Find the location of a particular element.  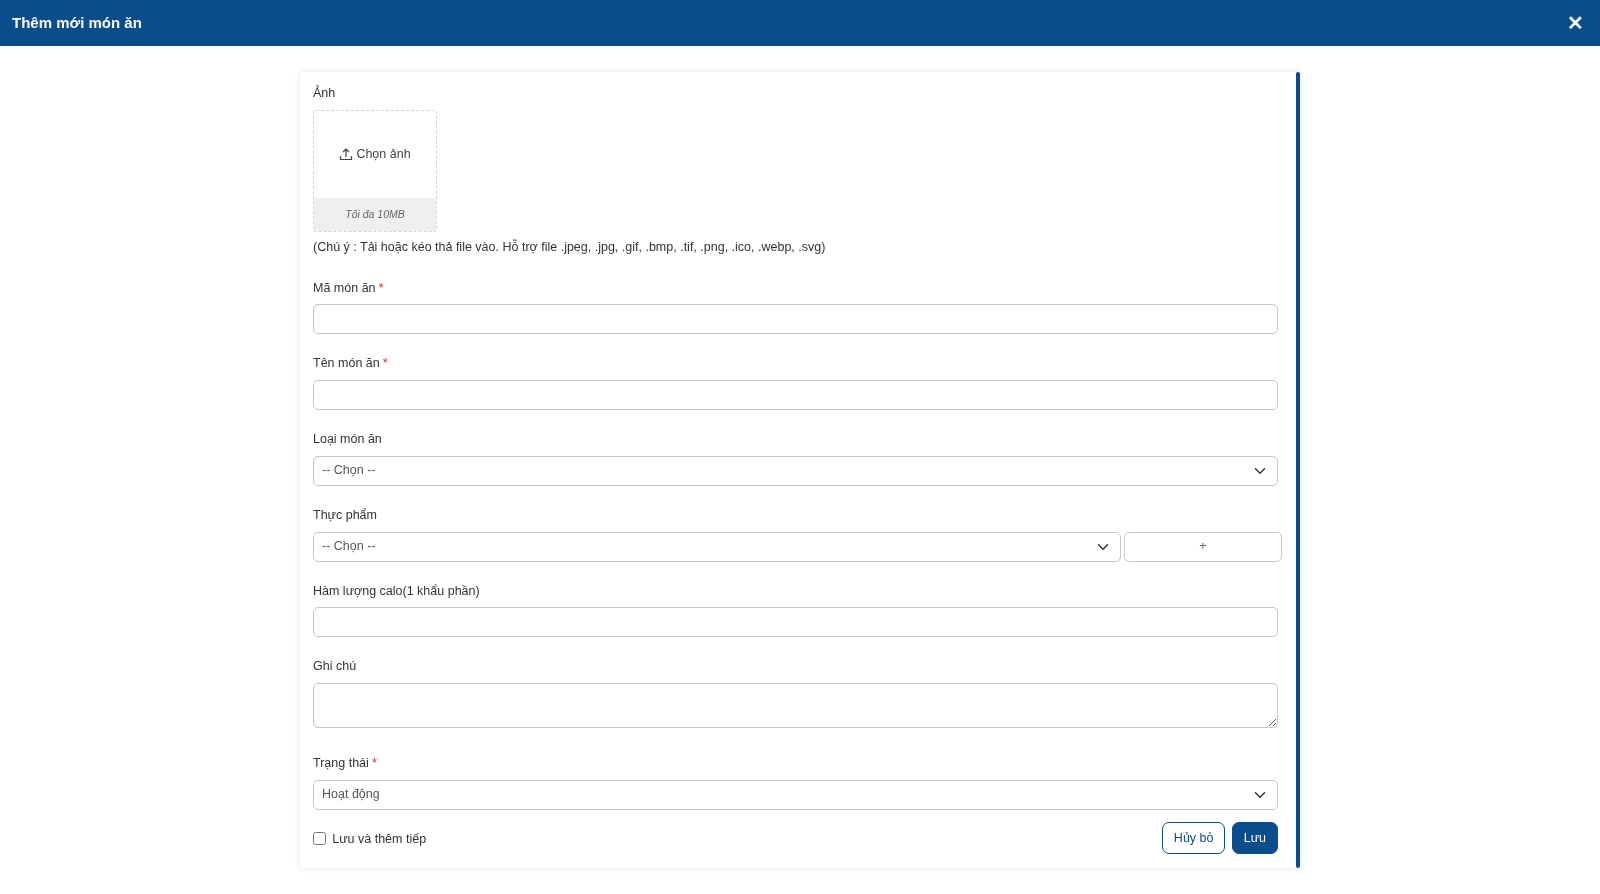

window-title: Thêm mới món ăn is located at coordinates (77, 22).